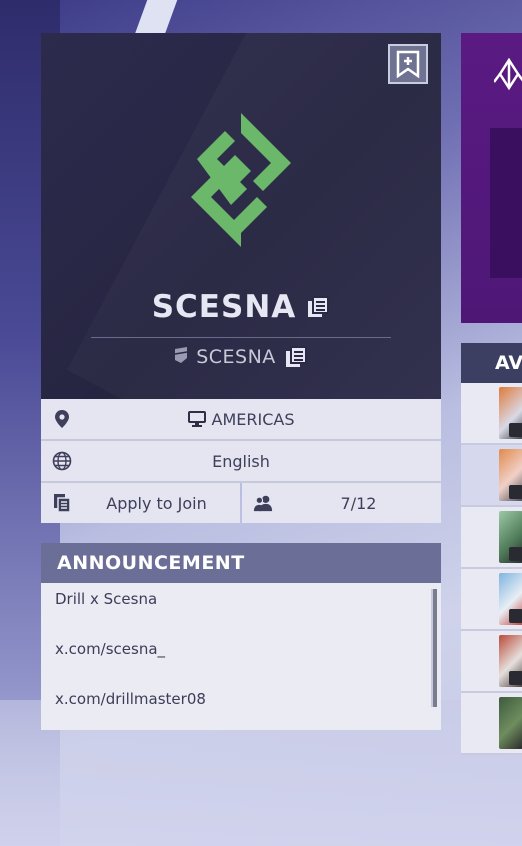 The image size is (522, 846). Describe the element at coordinates (253, 419) in the screenshot. I see `region-value: AMERICAS` at that location.